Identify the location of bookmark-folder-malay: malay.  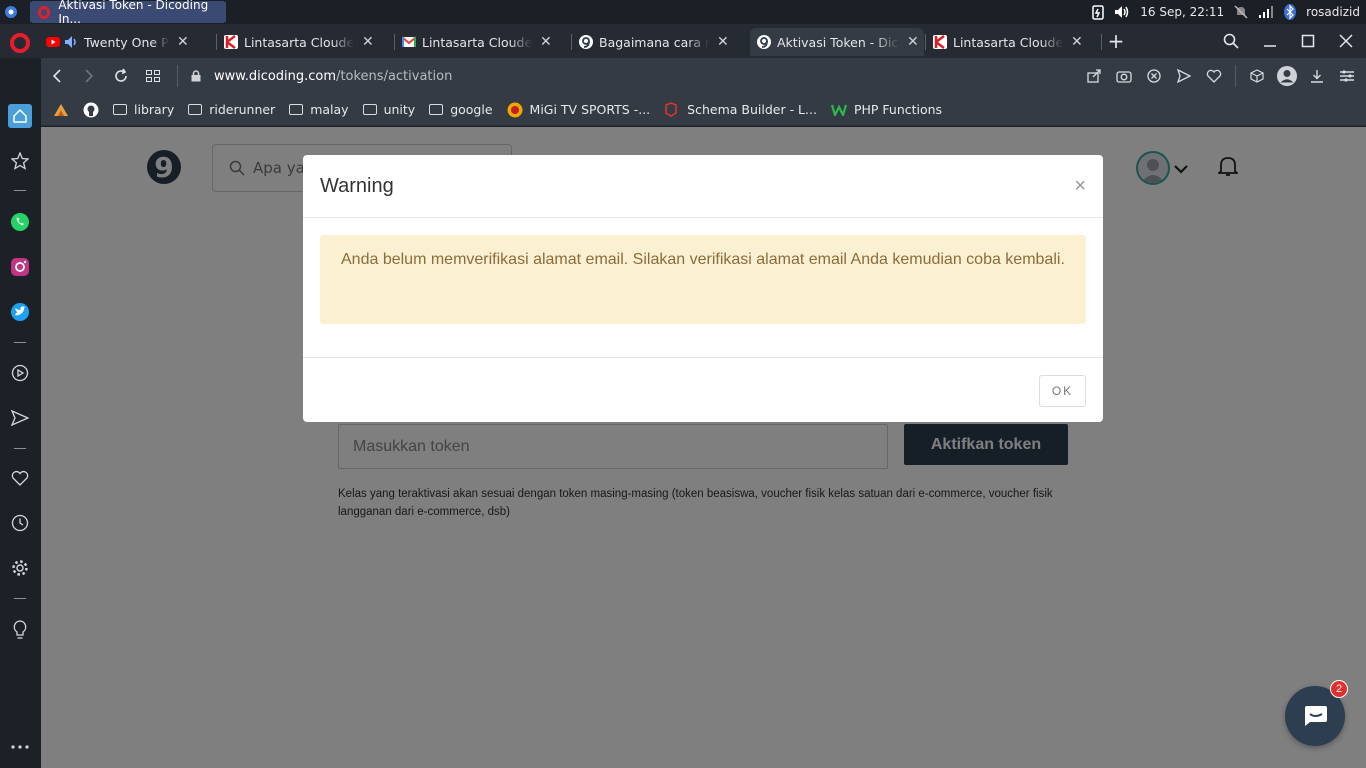
(319, 109).